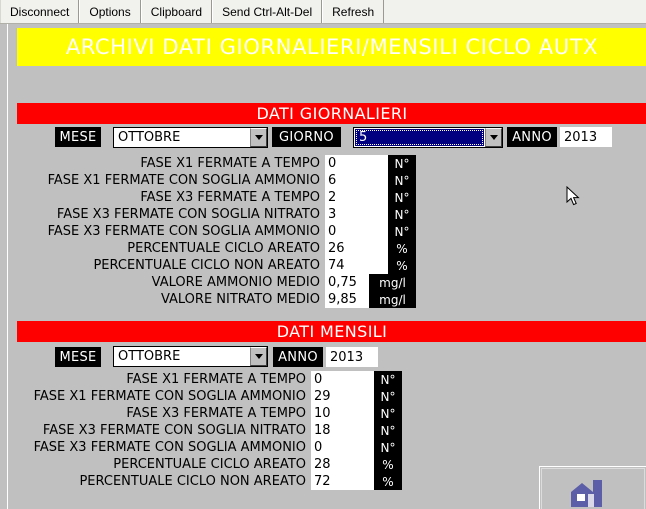  I want to click on data-row: PERCENTUALE CICLO AREATO 28%, so click(214, 464).